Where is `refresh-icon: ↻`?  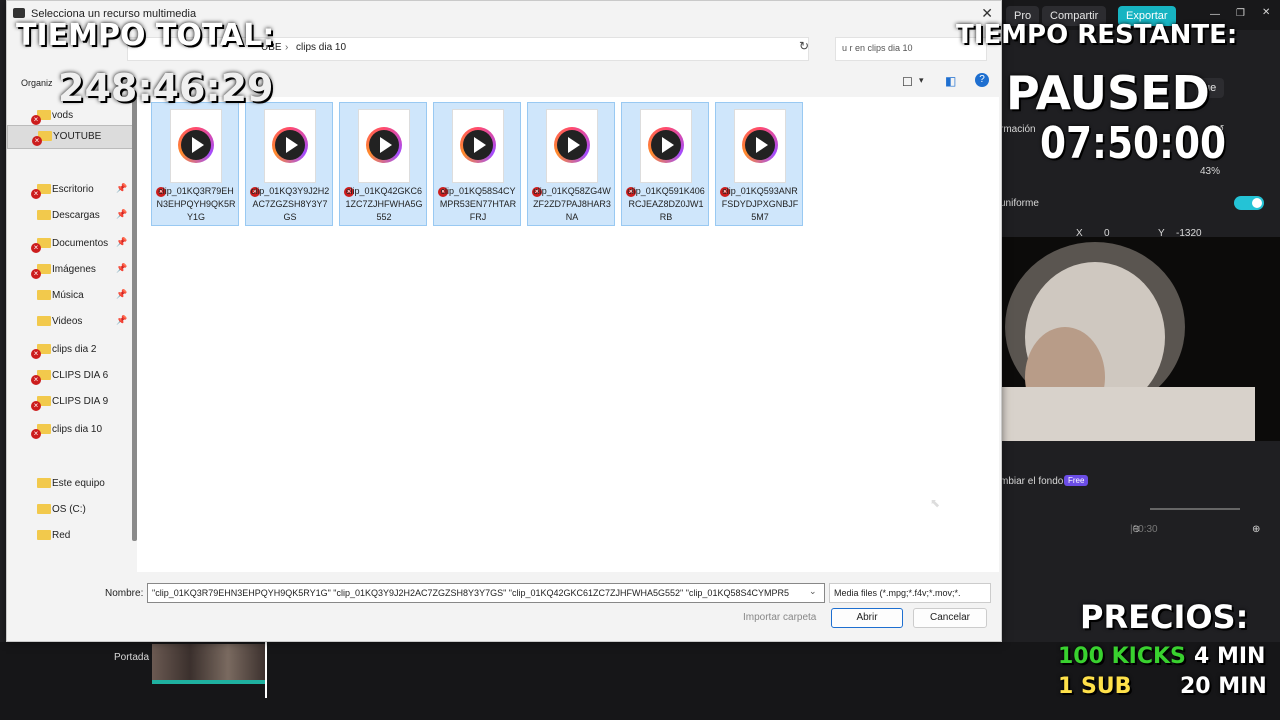
refresh-icon: ↻ is located at coordinates (804, 46).